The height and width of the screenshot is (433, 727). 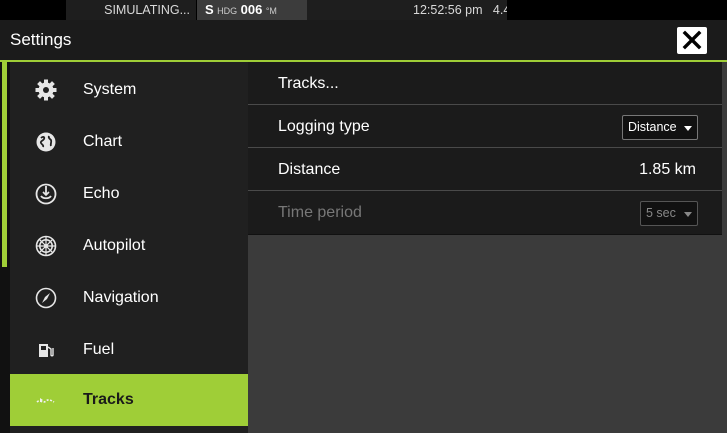 What do you see at coordinates (129, 194) in the screenshot?
I see `sidebar-item-echo: Echo` at bounding box center [129, 194].